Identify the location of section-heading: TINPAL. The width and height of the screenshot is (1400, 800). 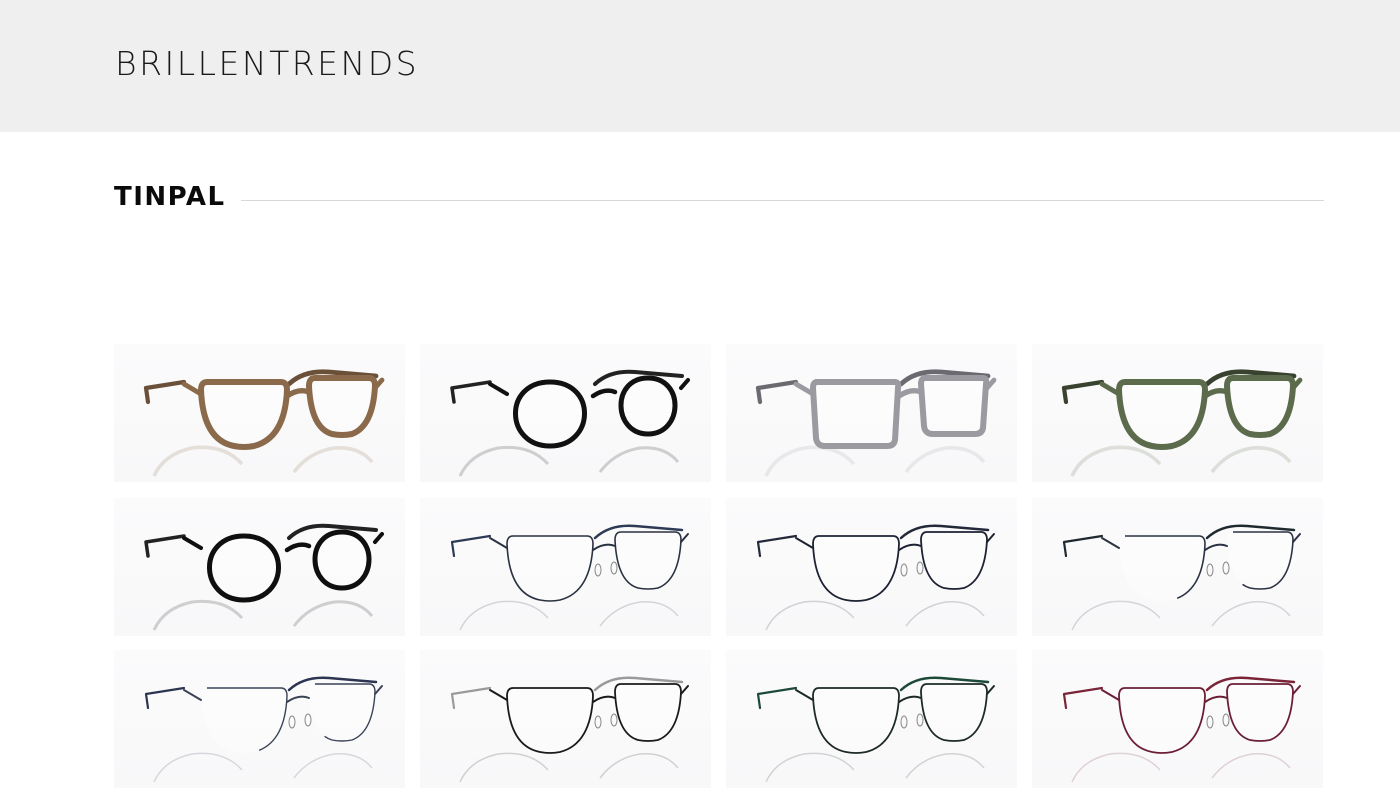
(719, 198).